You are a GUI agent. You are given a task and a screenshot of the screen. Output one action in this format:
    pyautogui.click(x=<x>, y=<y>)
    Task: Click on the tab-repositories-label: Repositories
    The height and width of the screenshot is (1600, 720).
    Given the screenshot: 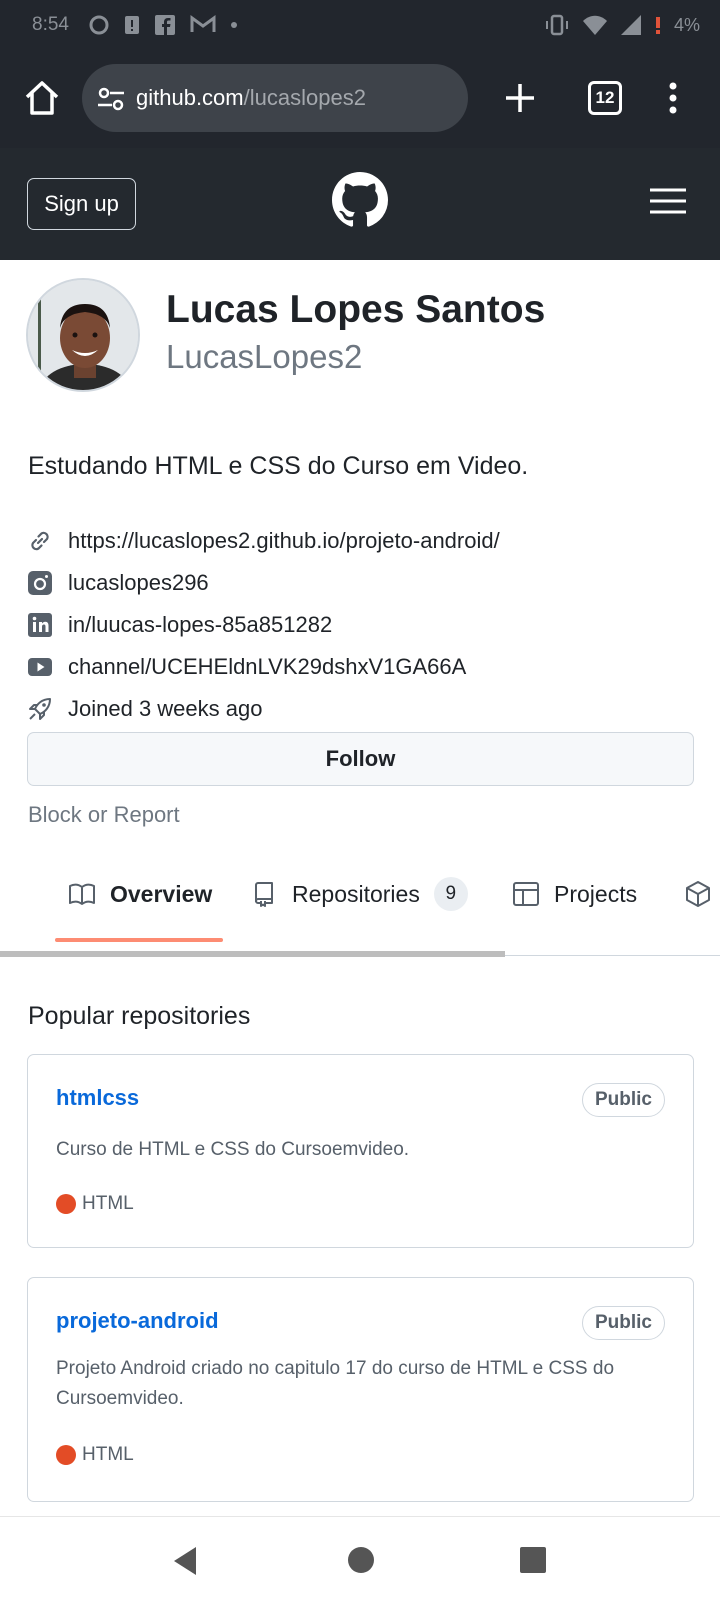 What is the action you would take?
    pyautogui.click(x=356, y=893)
    